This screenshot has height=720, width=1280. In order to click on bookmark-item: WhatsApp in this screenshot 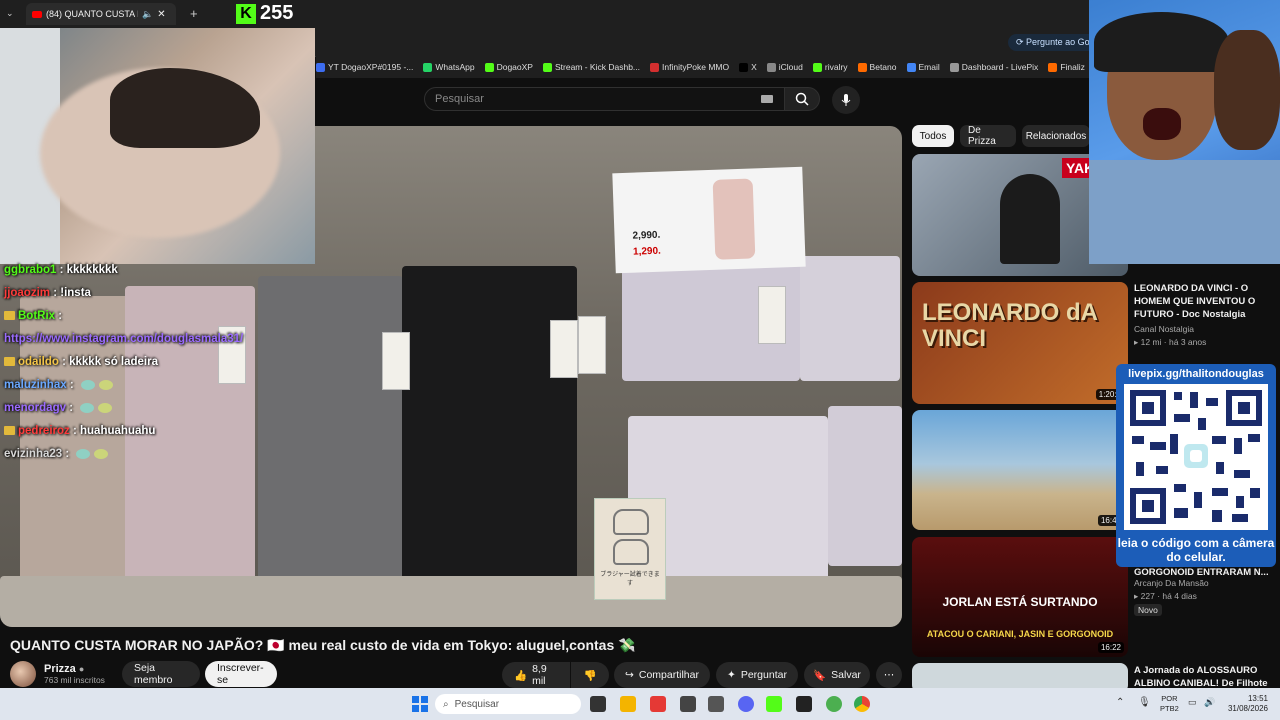, I will do `click(449, 67)`.